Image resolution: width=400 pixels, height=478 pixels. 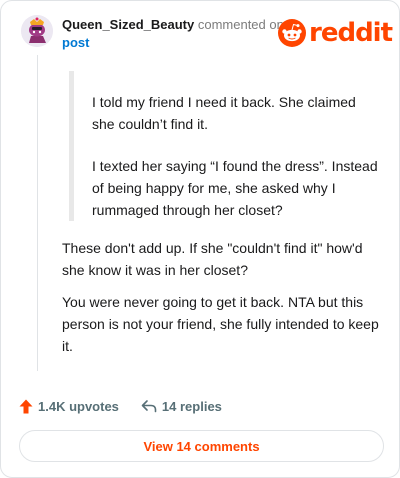 What do you see at coordinates (128, 24) in the screenshot?
I see `username-link: Queen_Sized_Beauty` at bounding box center [128, 24].